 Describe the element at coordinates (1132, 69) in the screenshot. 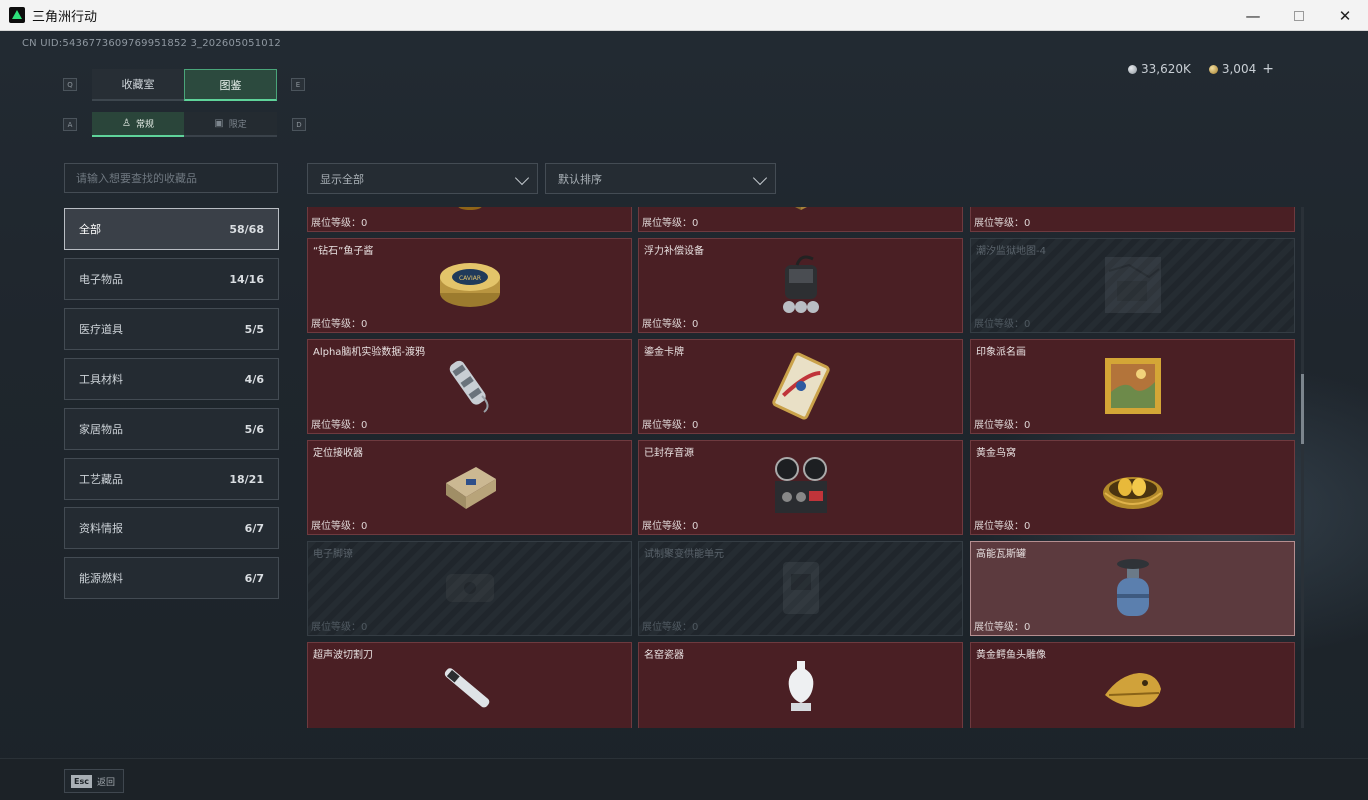

I see `silver-coin-icon` at that location.